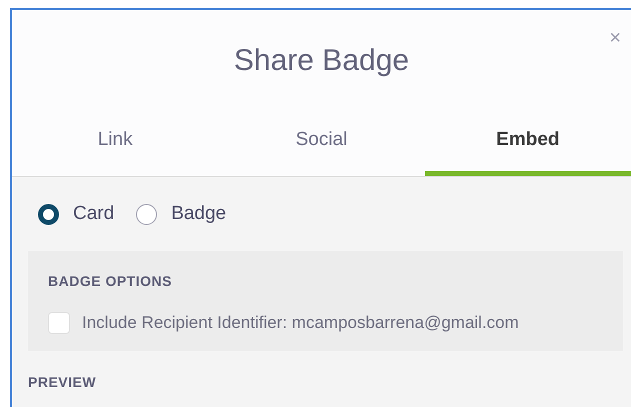  Describe the element at coordinates (62, 382) in the screenshot. I see `section-heading: PREVIEW` at that location.